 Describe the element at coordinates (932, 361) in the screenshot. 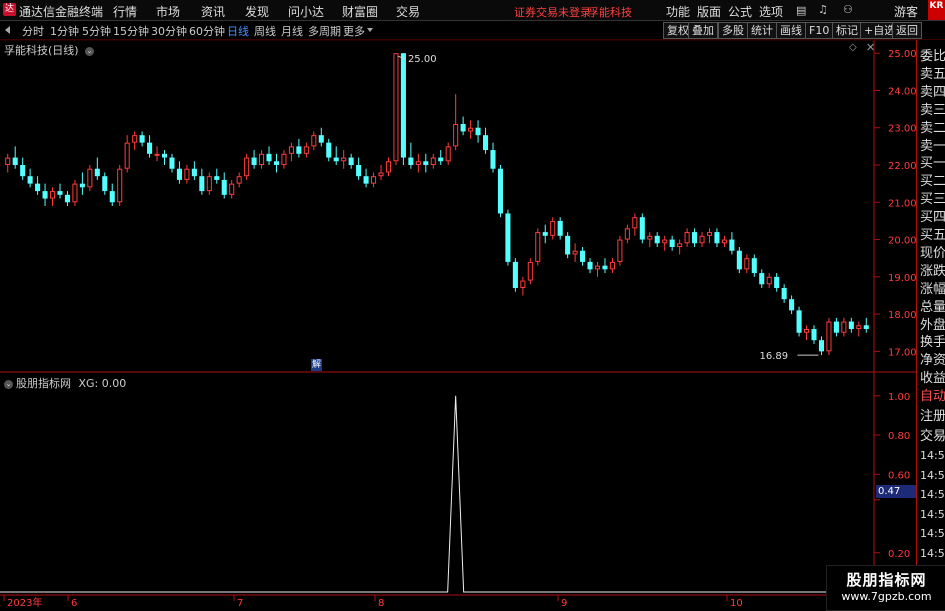

I see `quote-field-label: 净资` at that location.